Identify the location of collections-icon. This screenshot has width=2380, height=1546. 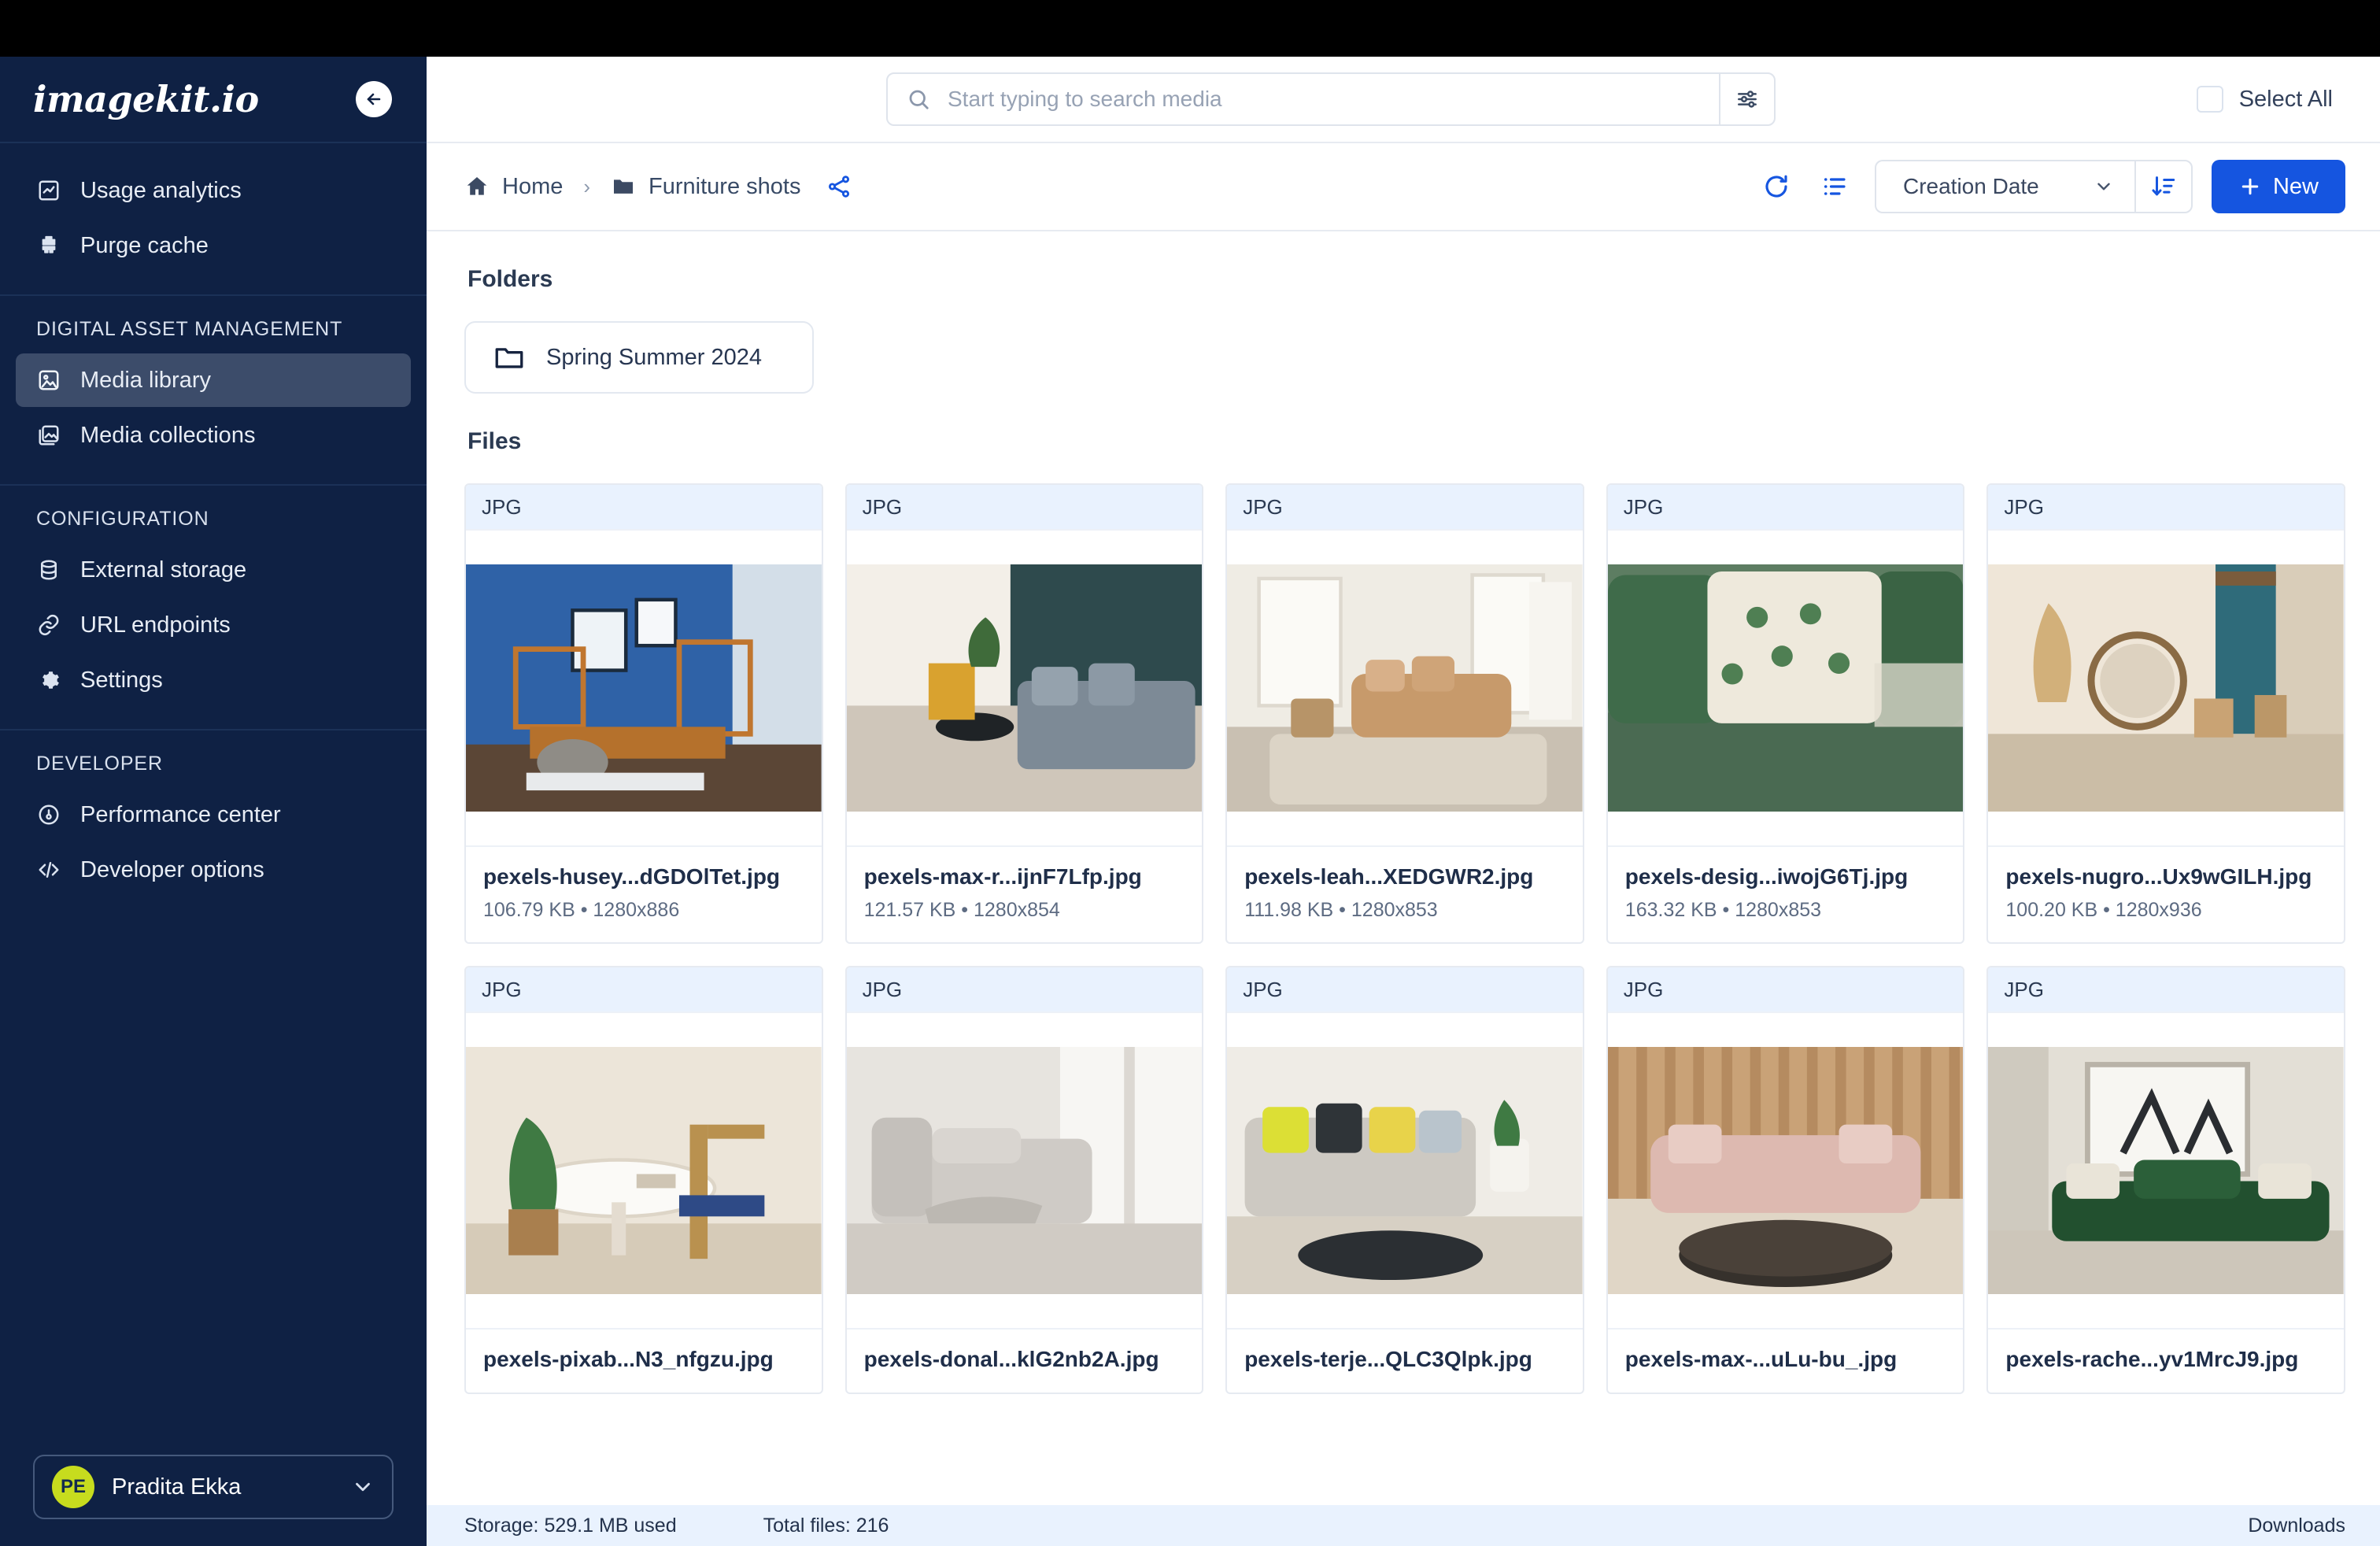
(48, 436).